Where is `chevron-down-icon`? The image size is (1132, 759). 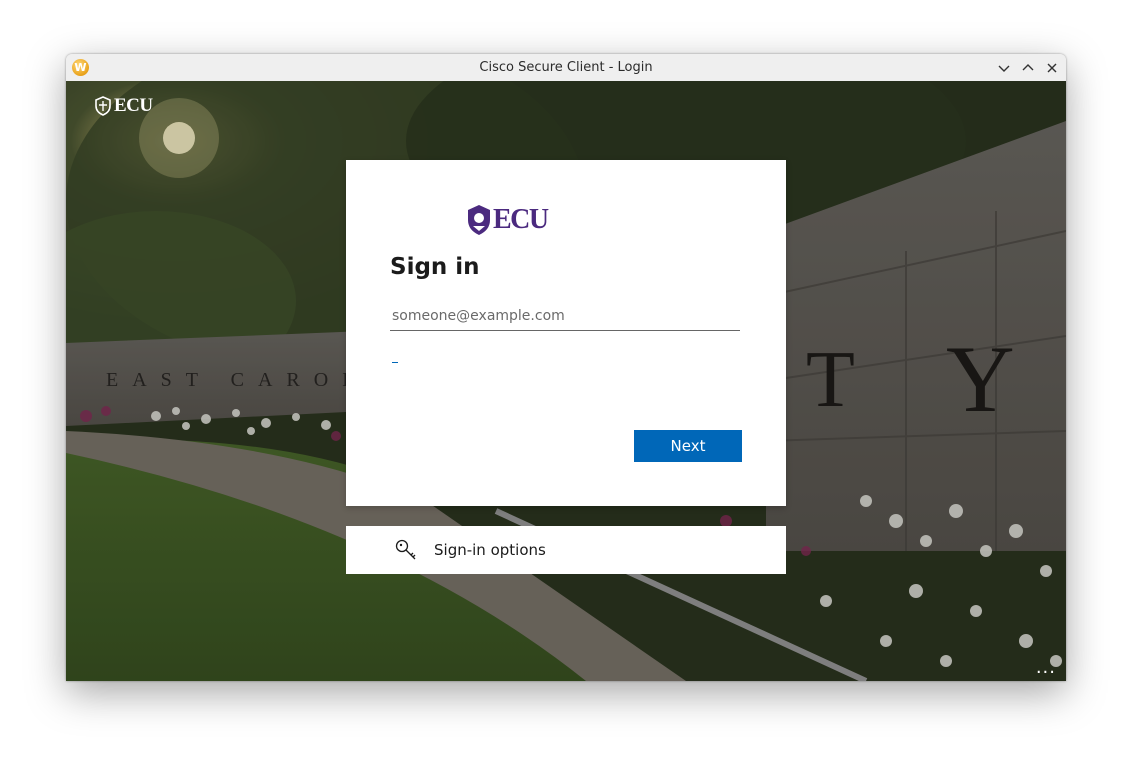
chevron-down-icon is located at coordinates (1004, 68).